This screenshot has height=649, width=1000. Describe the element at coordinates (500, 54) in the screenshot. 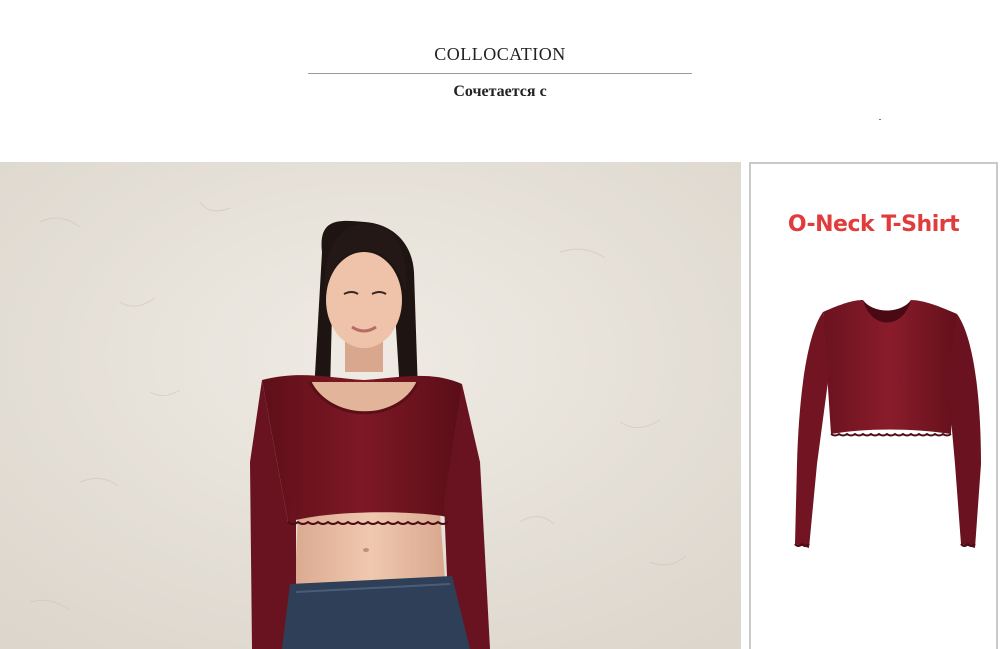

I see `page-title: COLLOCATION` at that location.